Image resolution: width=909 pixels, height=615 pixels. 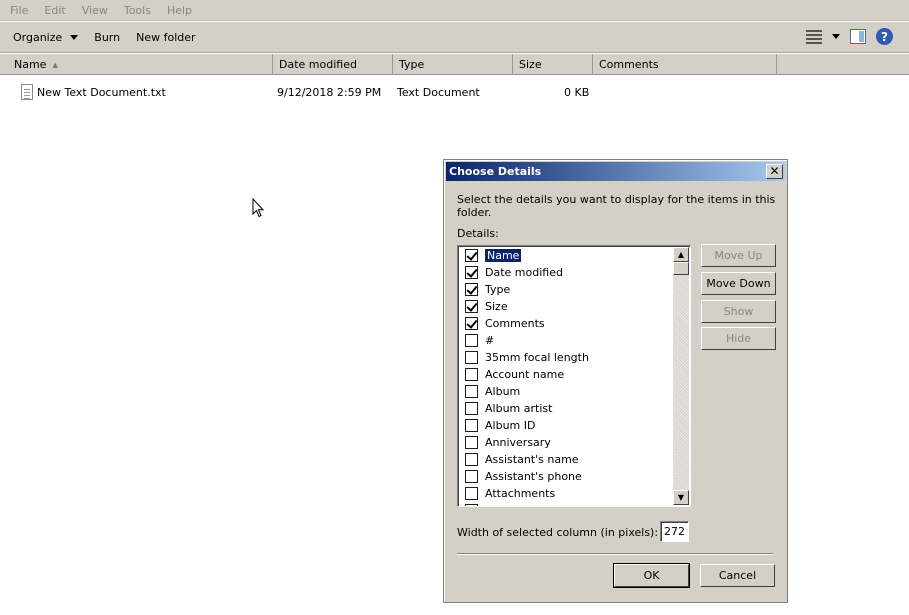 What do you see at coordinates (494, 255) in the screenshot?
I see `list-item-name: Name` at bounding box center [494, 255].